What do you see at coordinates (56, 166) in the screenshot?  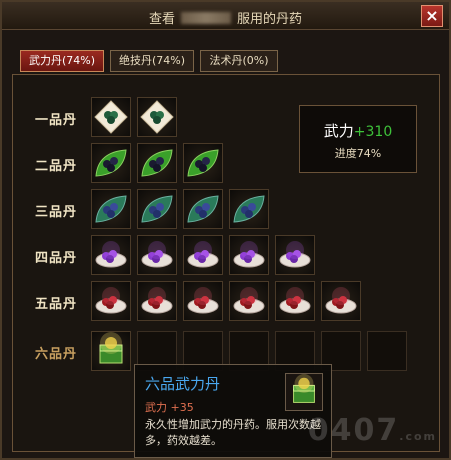 I see `row-label-2: 二品丹` at bounding box center [56, 166].